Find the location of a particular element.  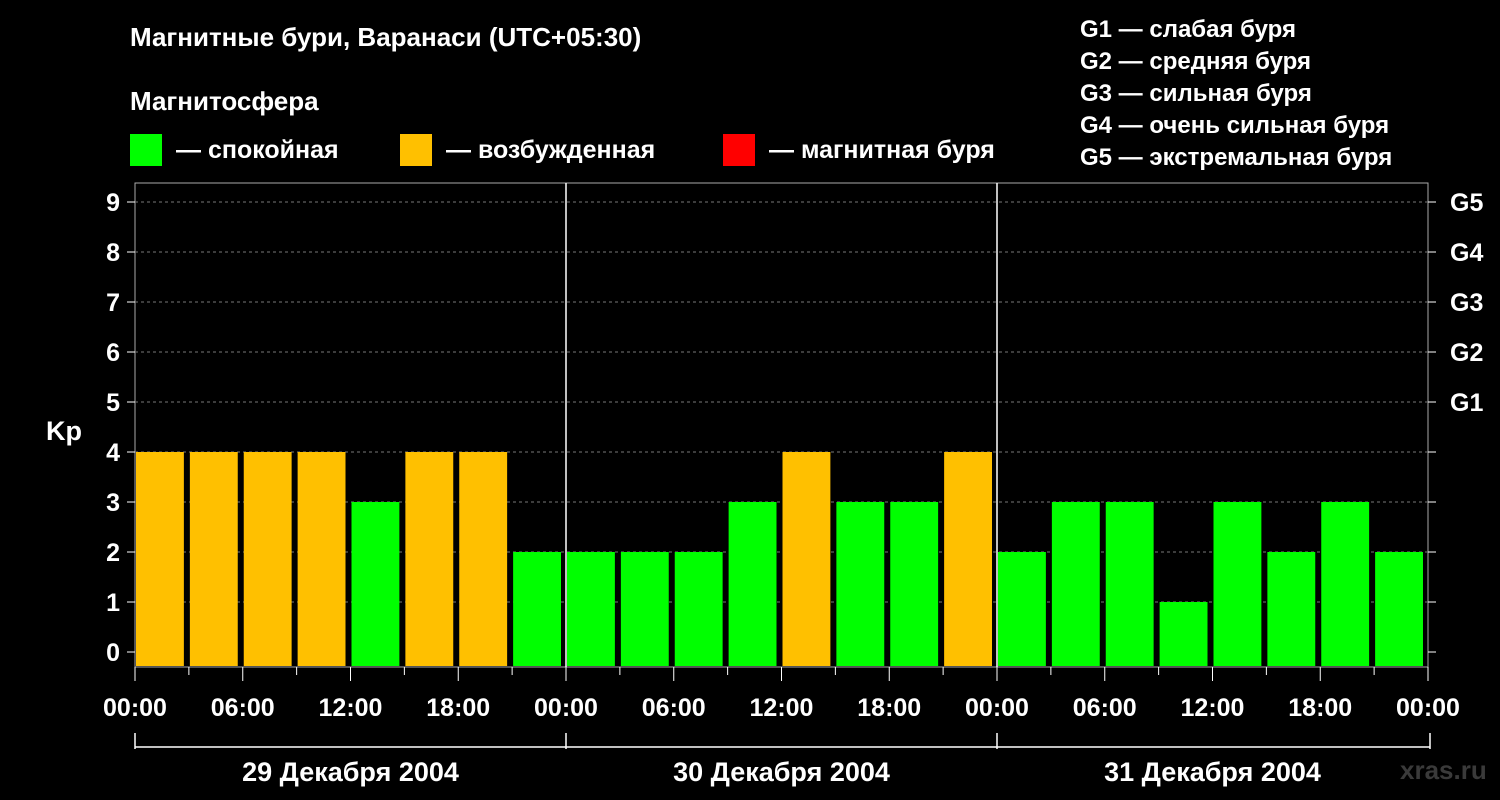

y-tick-label: 9 is located at coordinates (113, 203).